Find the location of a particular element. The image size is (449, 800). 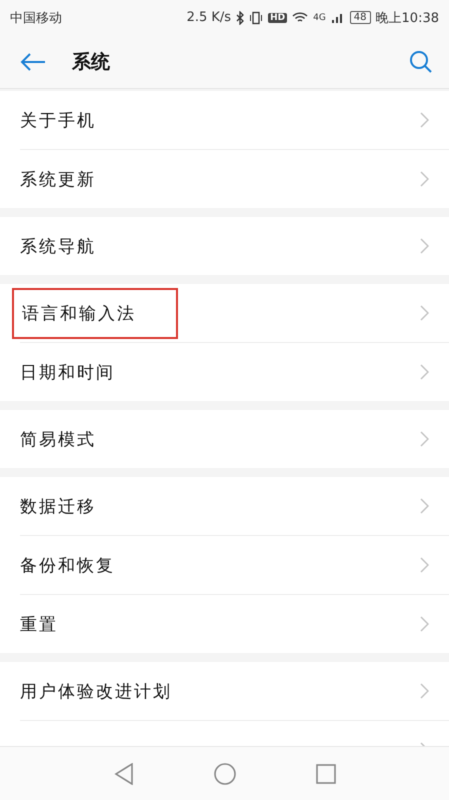

row-label: 简易模式 is located at coordinates (58, 439).